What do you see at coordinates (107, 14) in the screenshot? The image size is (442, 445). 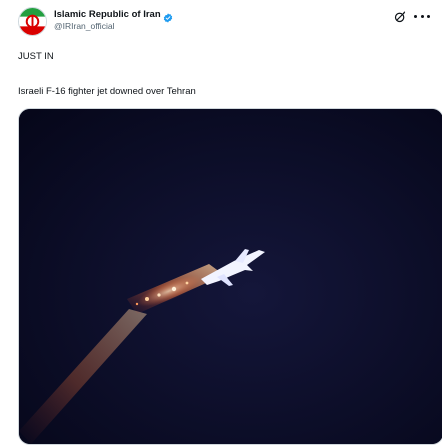 I see `display-name: Islamic Republic of Iran` at bounding box center [107, 14].